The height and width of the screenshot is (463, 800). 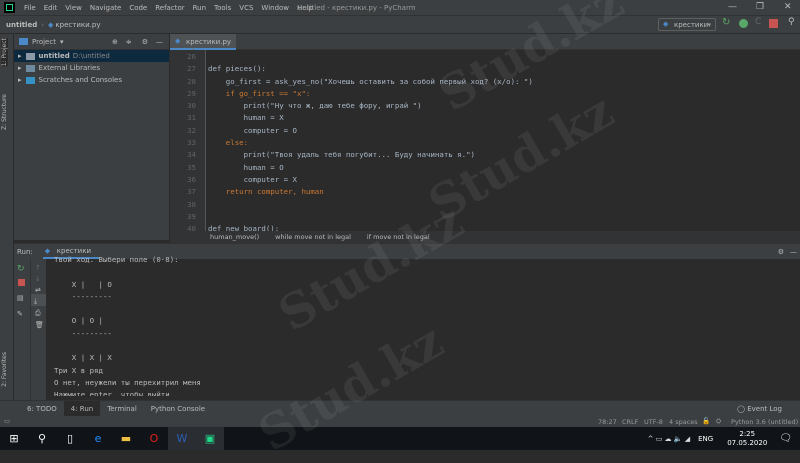 I want to click on task-view-icon: ▯, so click(x=70, y=438).